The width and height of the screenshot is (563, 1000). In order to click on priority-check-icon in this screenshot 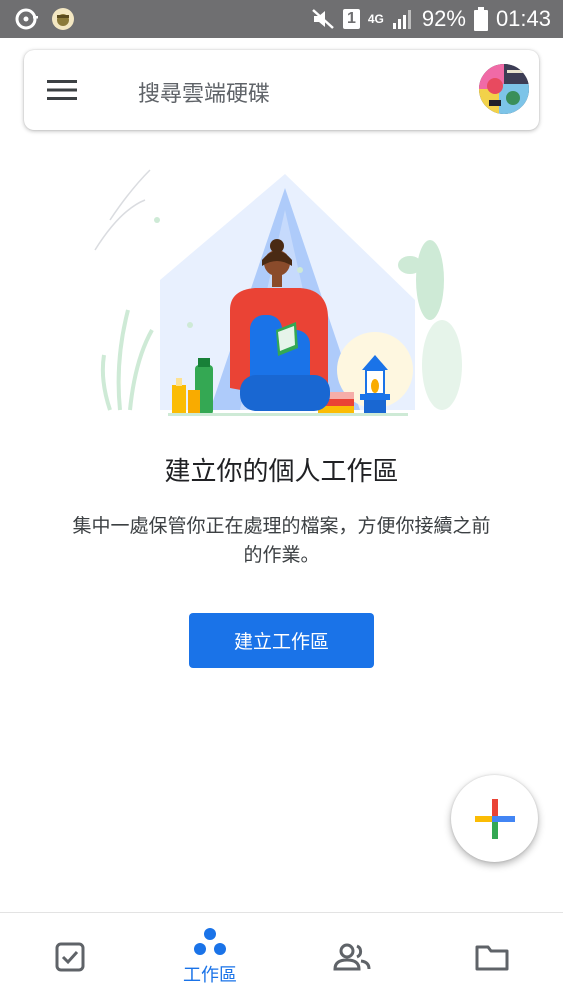, I will do `click(70, 957)`.